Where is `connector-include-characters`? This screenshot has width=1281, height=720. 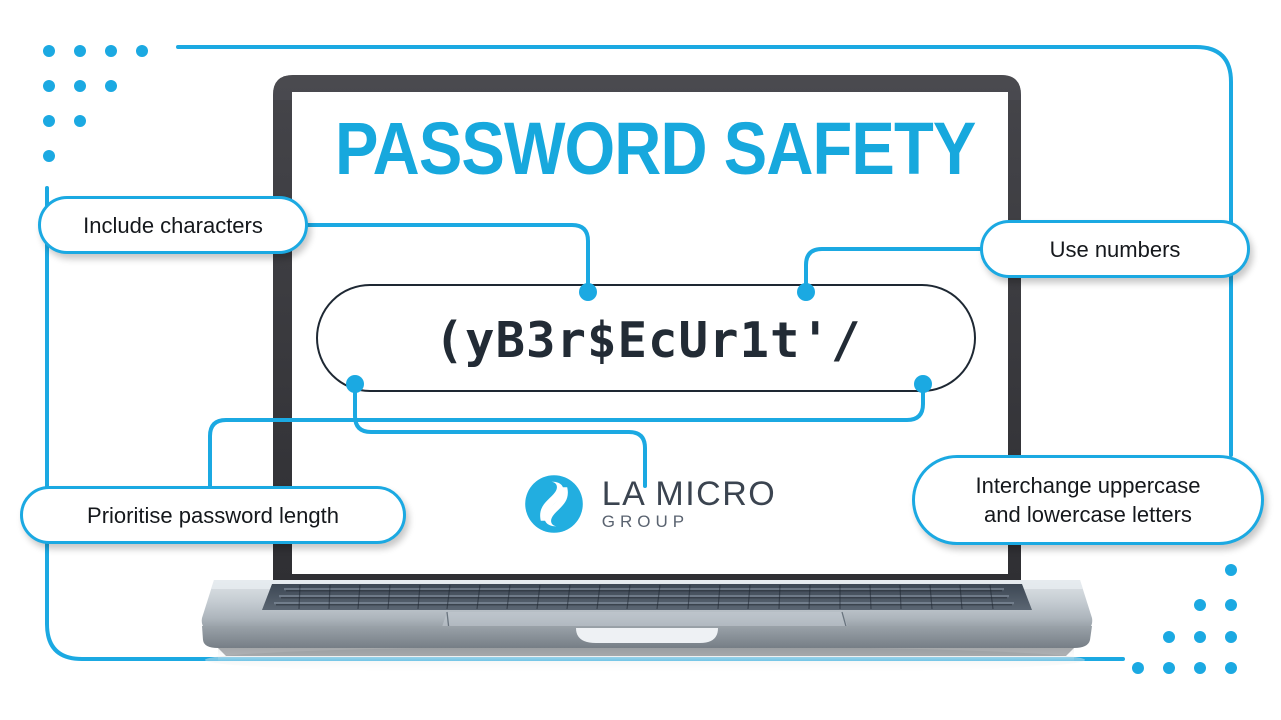 connector-include-characters is located at coordinates (448, 258).